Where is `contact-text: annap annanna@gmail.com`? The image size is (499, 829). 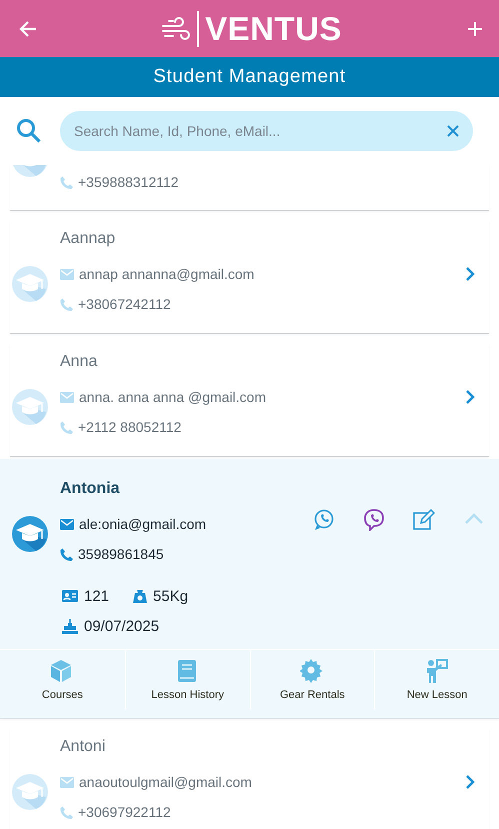 contact-text: annap annanna@gmail.com is located at coordinates (166, 274).